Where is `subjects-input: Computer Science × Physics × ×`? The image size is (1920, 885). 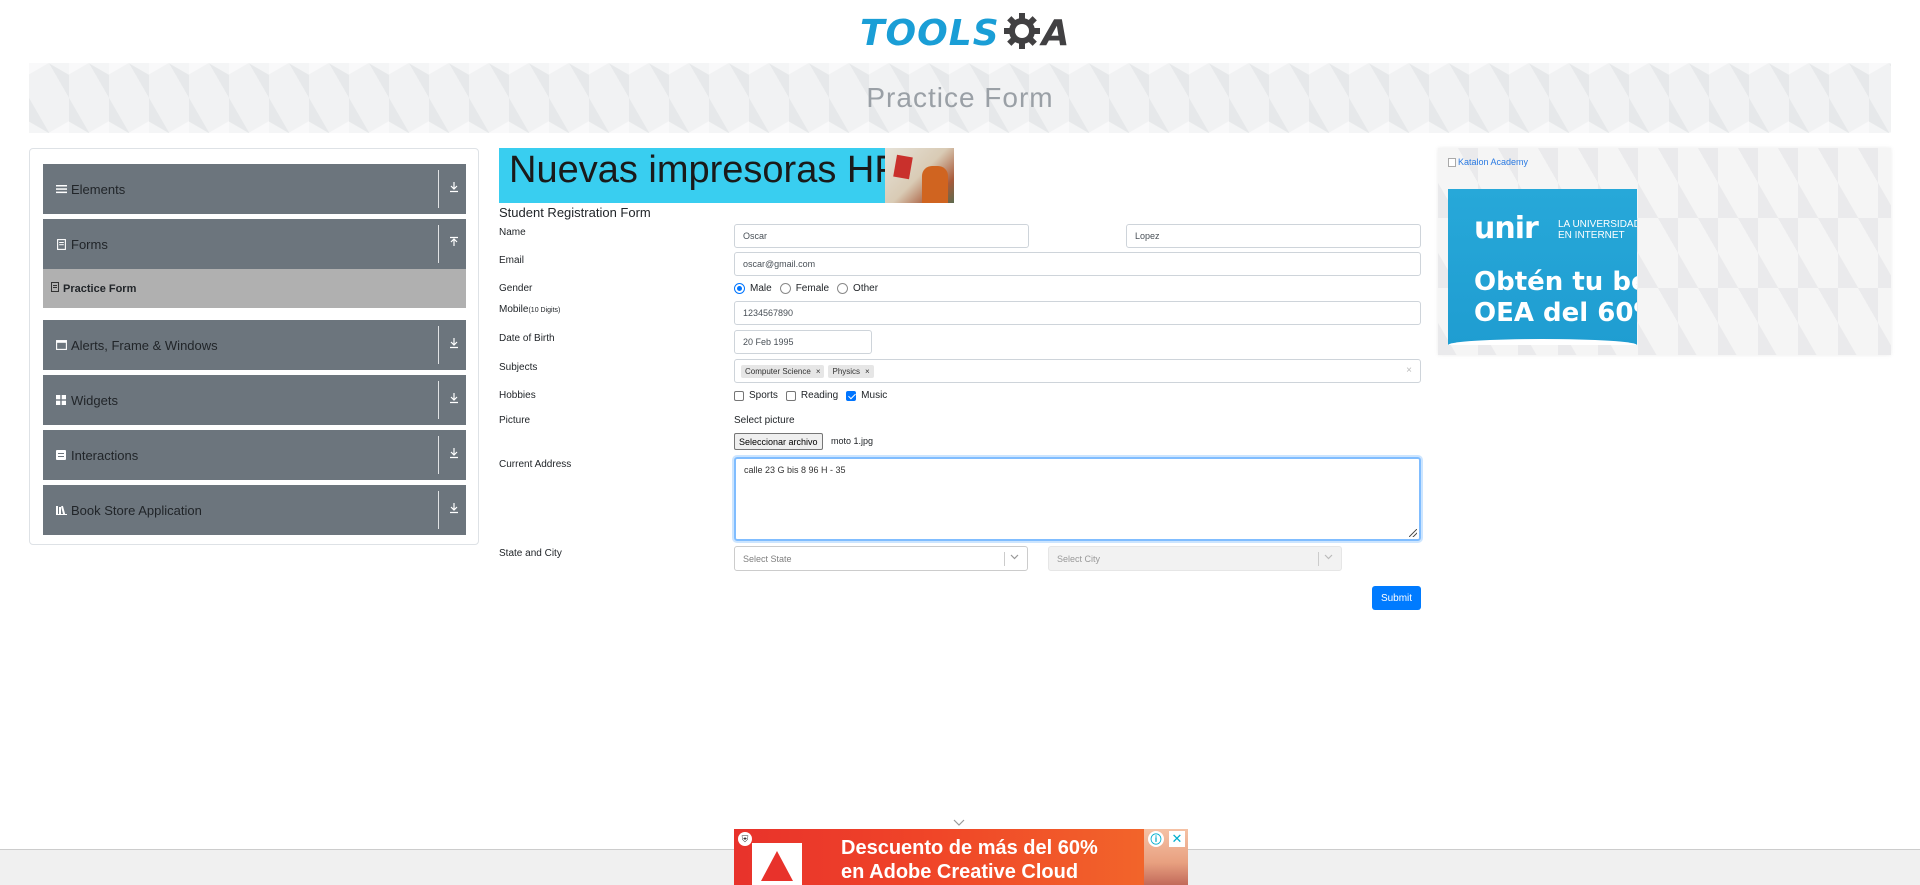 subjects-input: Computer Science × Physics × × is located at coordinates (1077, 371).